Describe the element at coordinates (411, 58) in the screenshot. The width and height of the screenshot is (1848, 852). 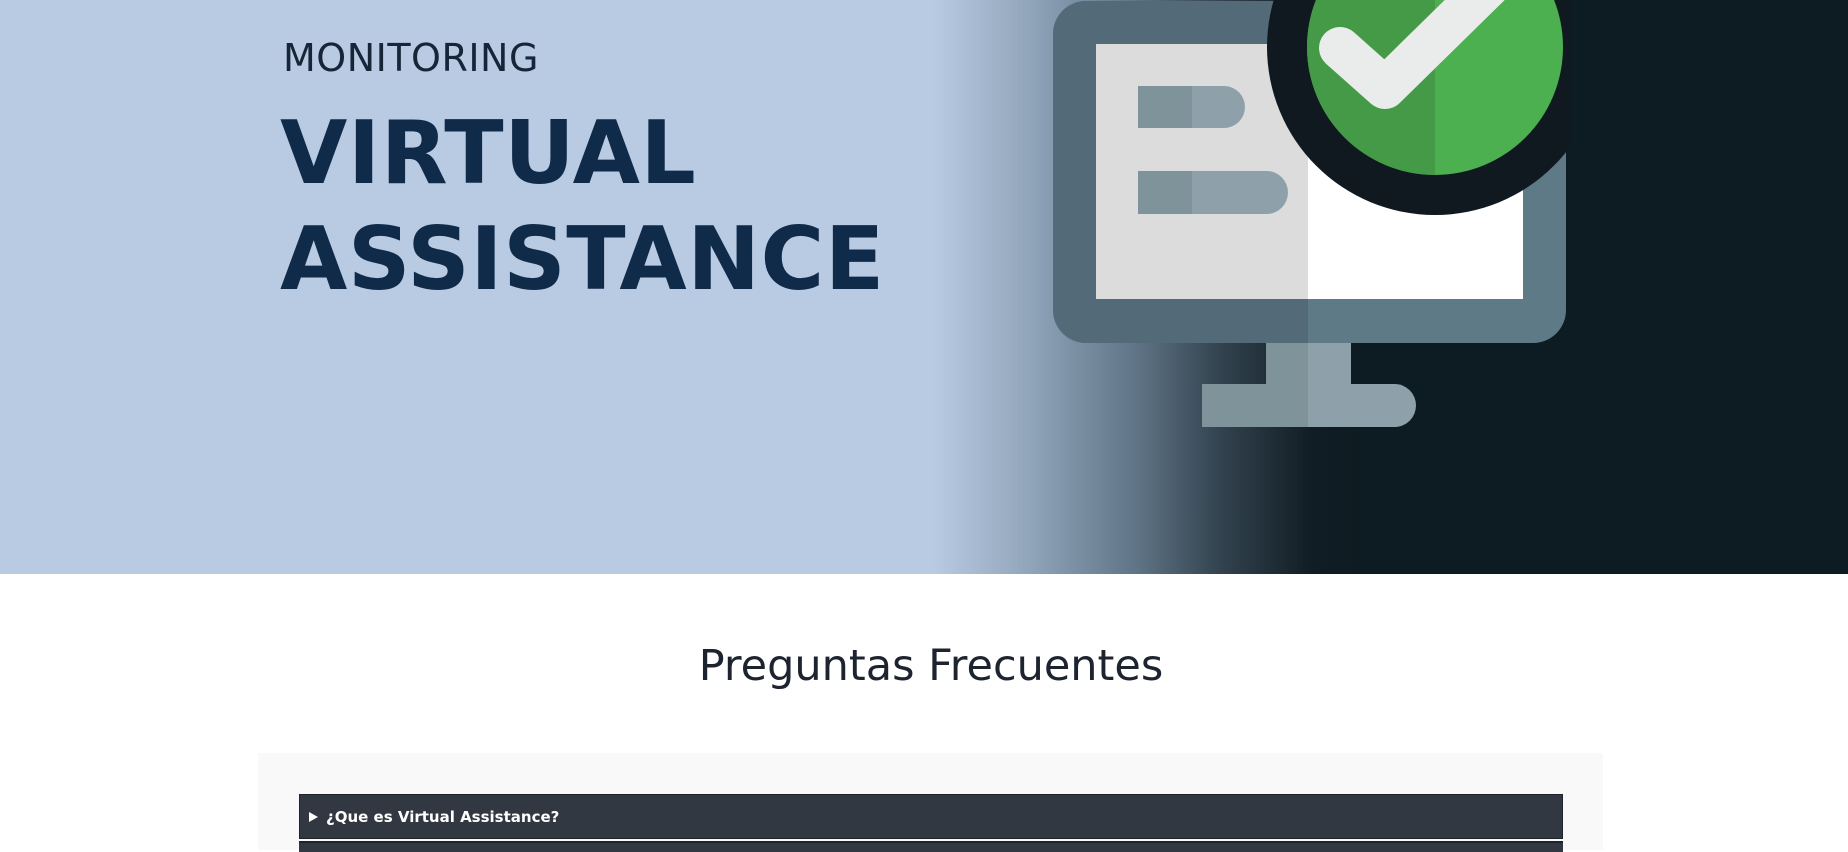
I see `hero-kicker: MONITORING` at that location.